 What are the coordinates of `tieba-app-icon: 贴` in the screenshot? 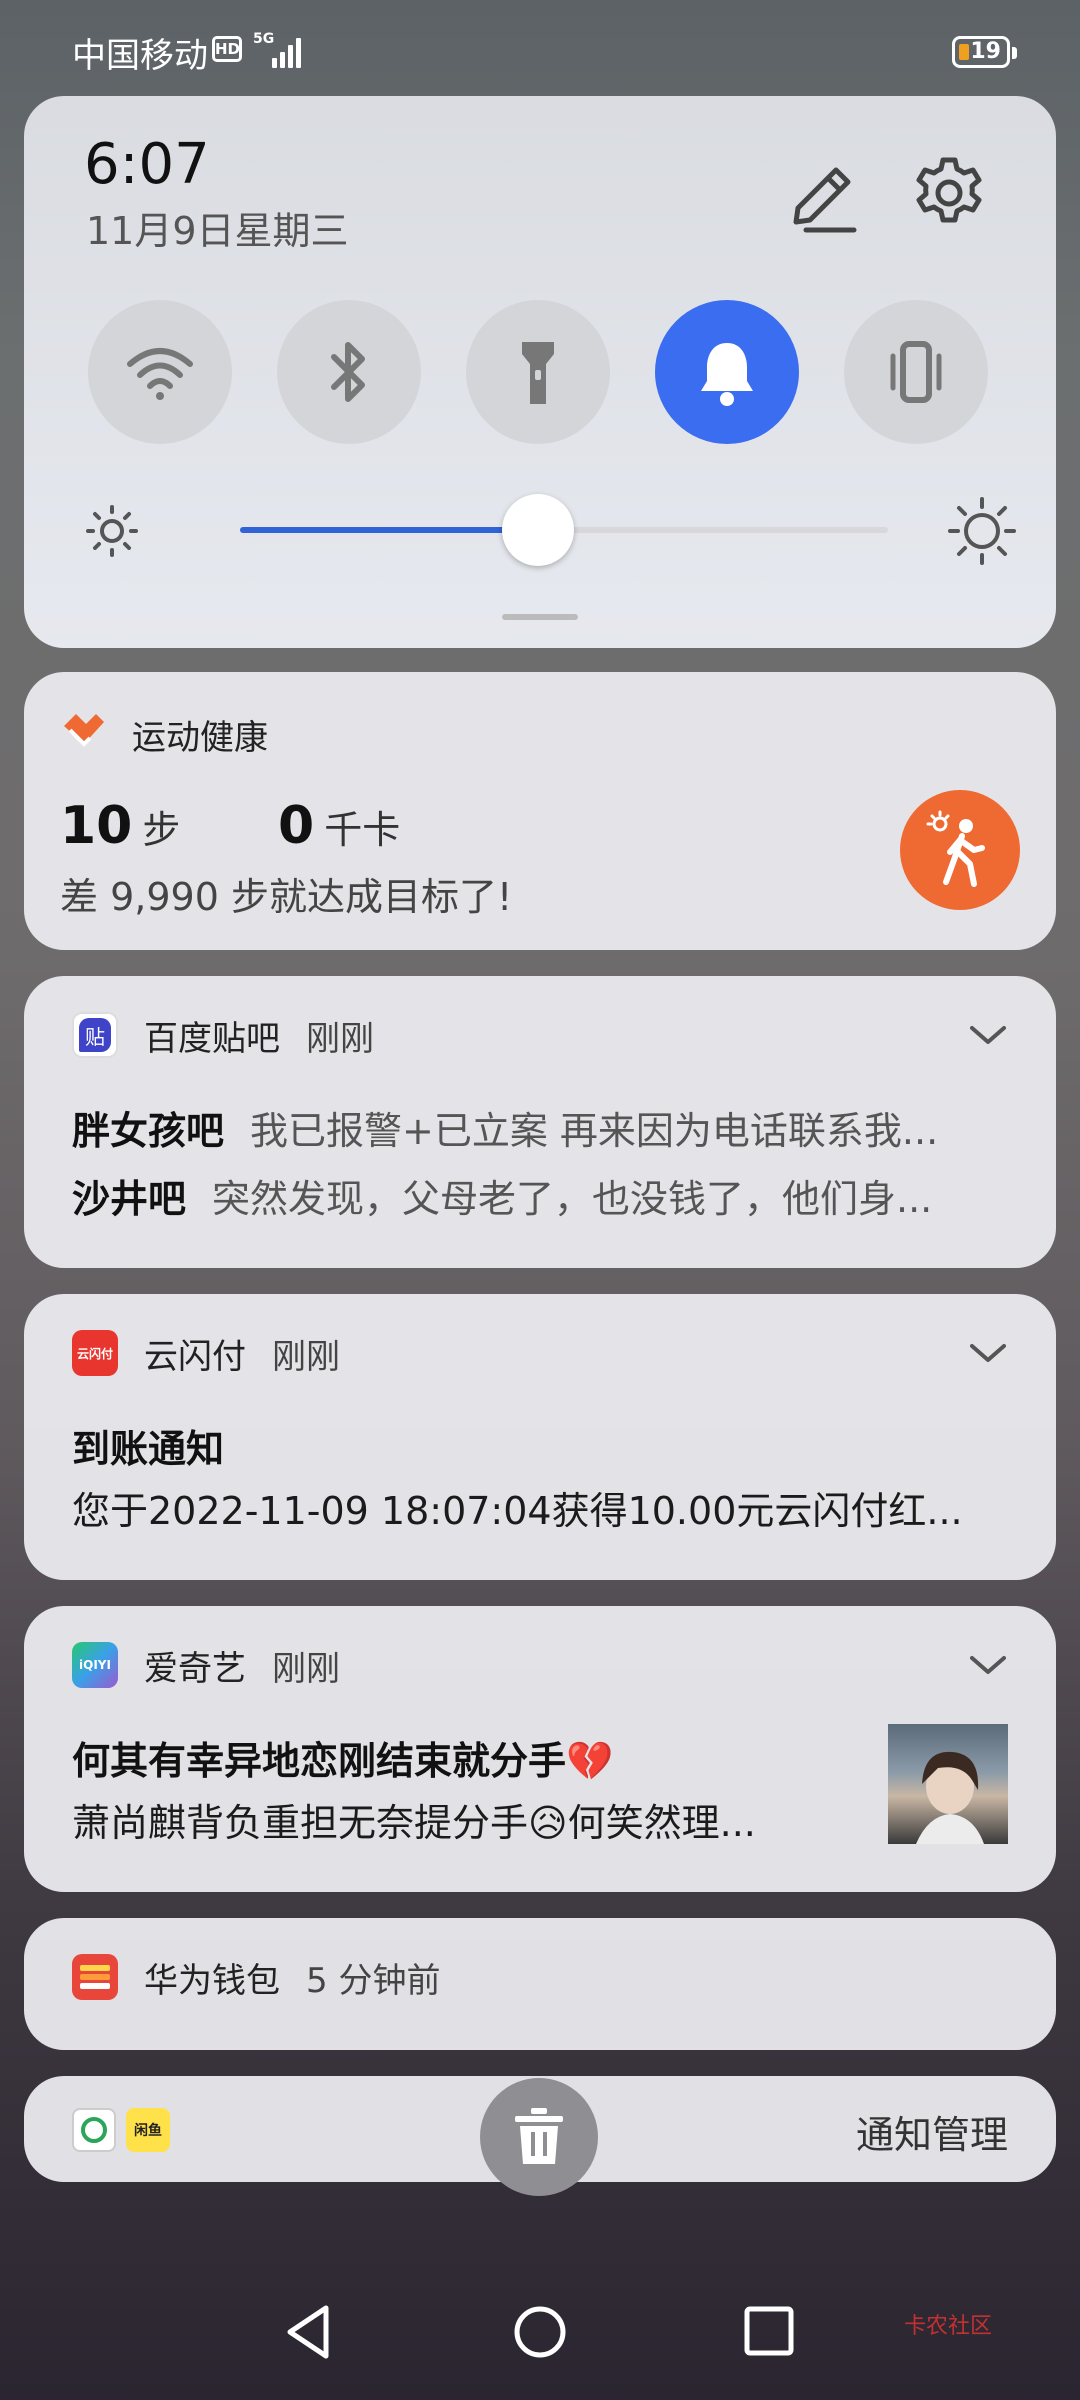 It's located at (95, 1035).